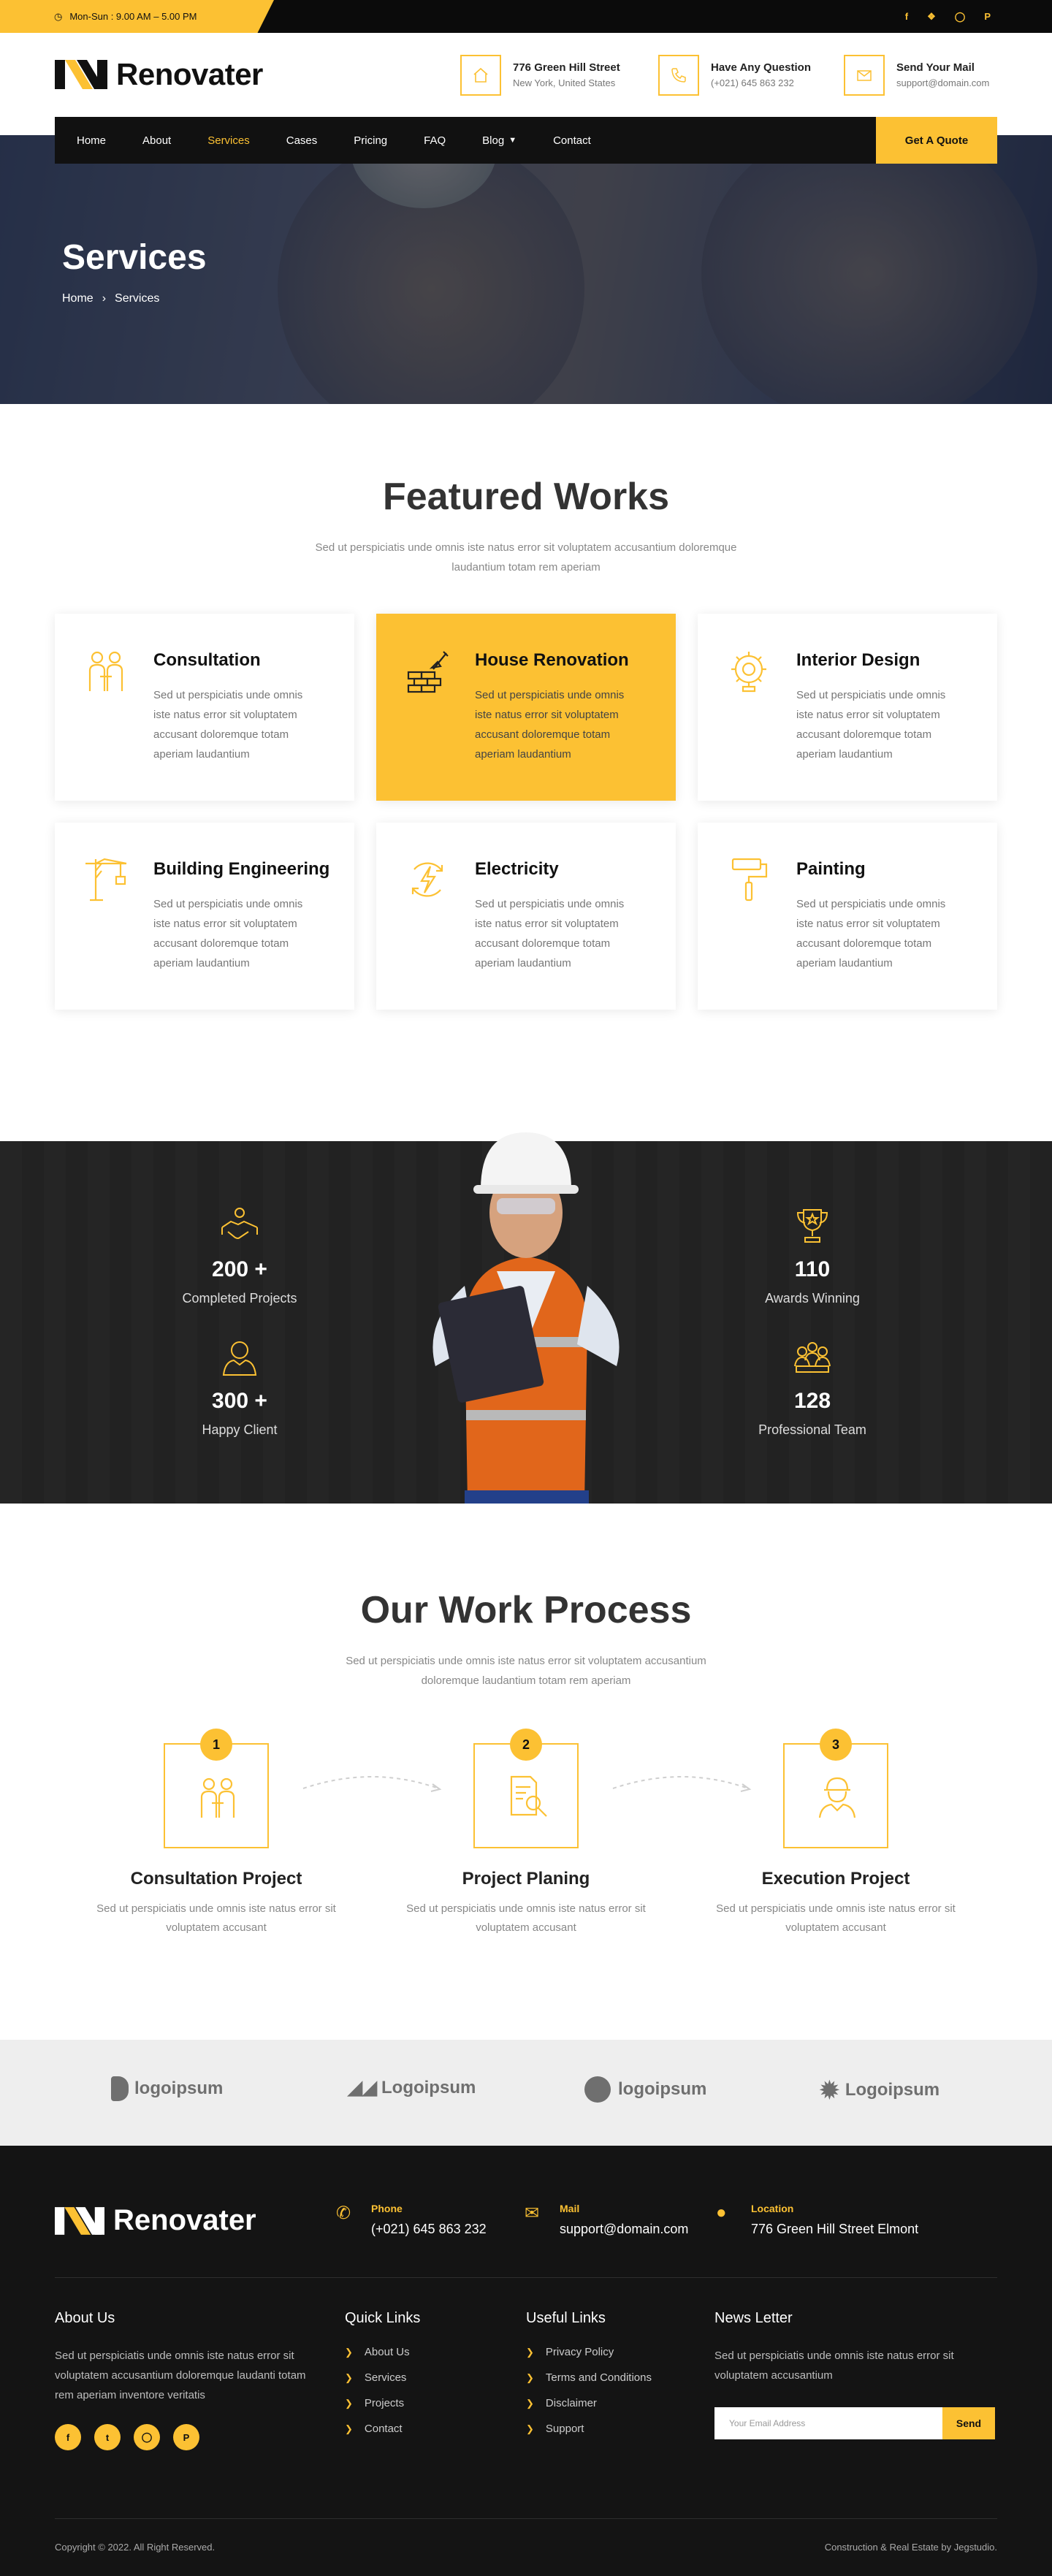  What do you see at coordinates (812, 1226) in the screenshot?
I see `trophy-icon` at bounding box center [812, 1226].